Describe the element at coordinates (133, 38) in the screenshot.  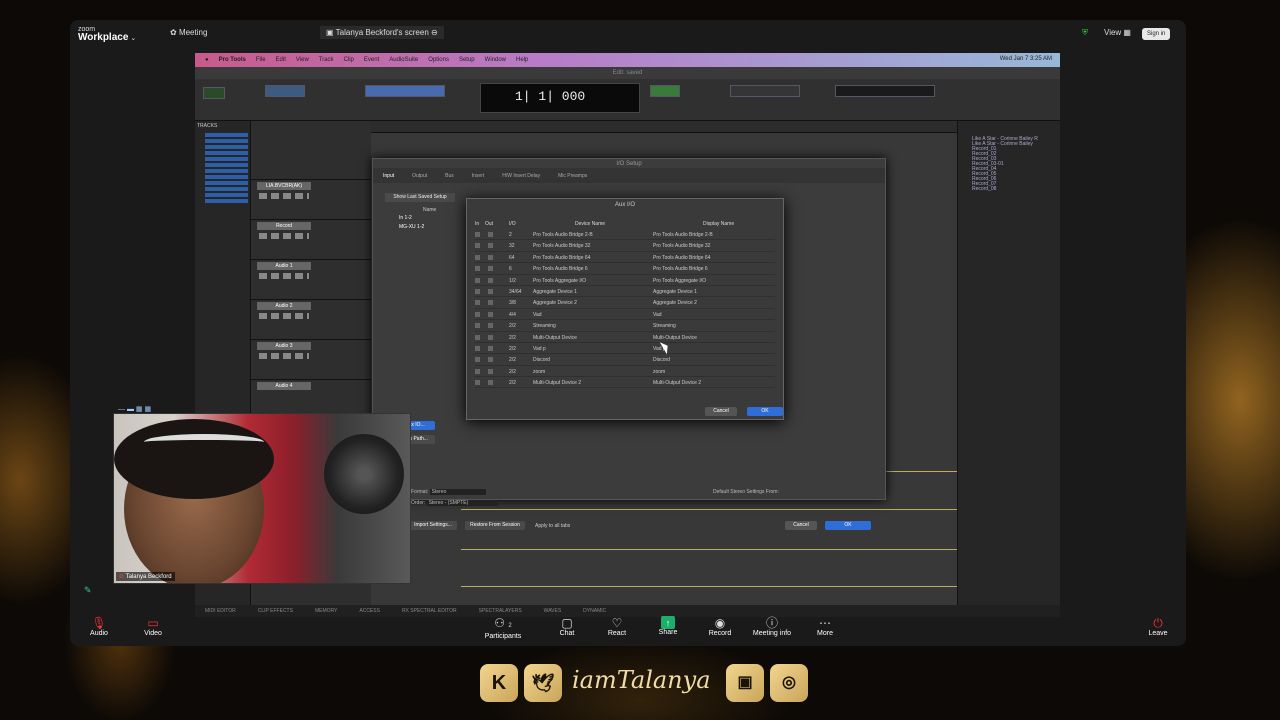
I see `chevron-down-icon: ⌄` at that location.